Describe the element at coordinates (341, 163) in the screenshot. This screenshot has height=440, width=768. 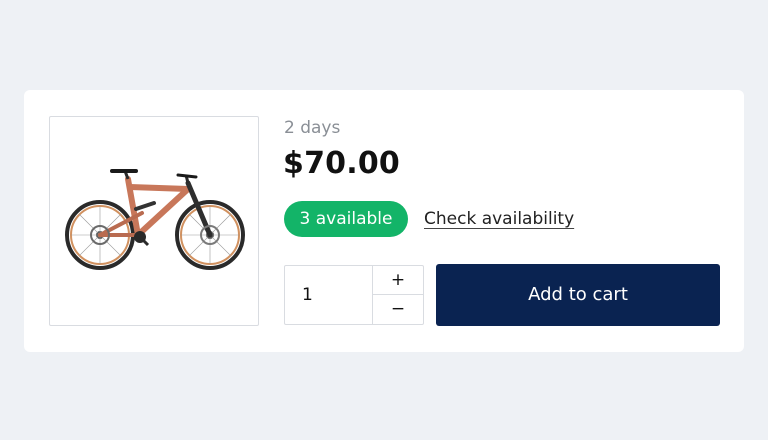
I see `price: $70.00` at that location.